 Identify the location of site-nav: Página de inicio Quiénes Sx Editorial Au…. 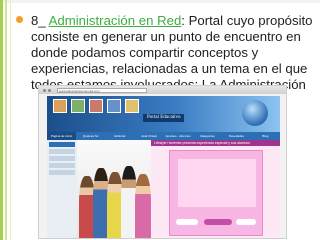
(163, 136).